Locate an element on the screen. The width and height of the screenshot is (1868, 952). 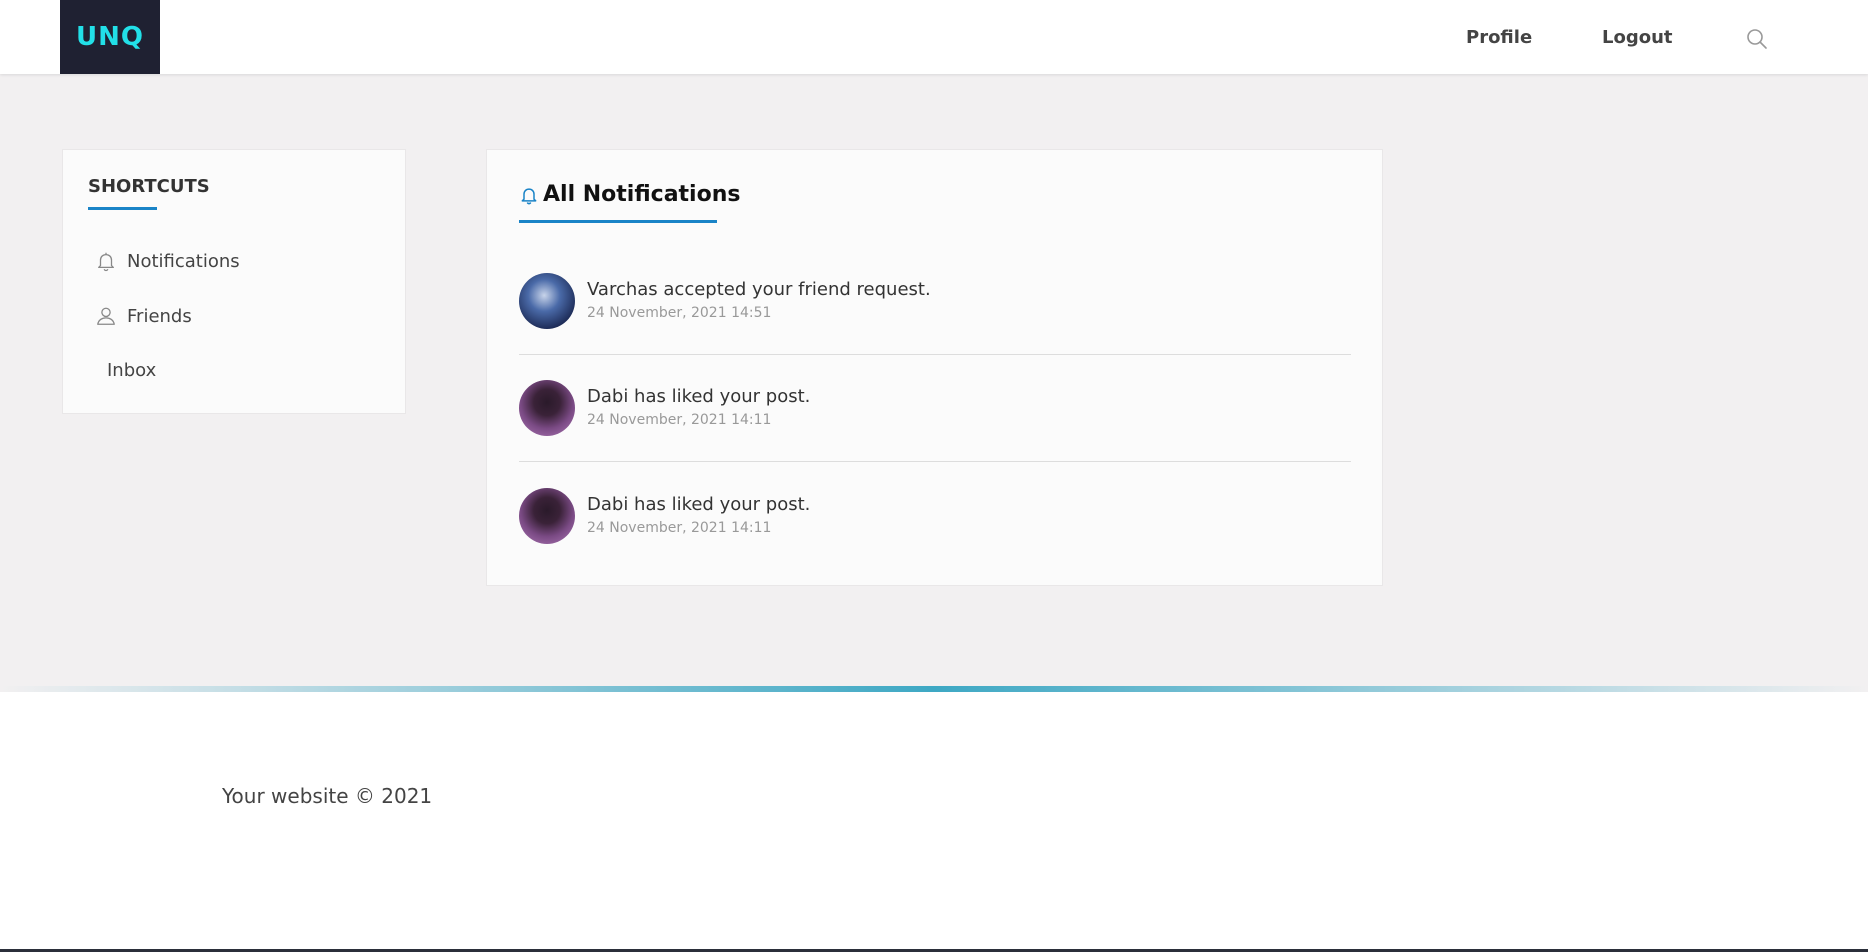
footer-copyright: Your website © 2021 is located at coordinates (327, 796).